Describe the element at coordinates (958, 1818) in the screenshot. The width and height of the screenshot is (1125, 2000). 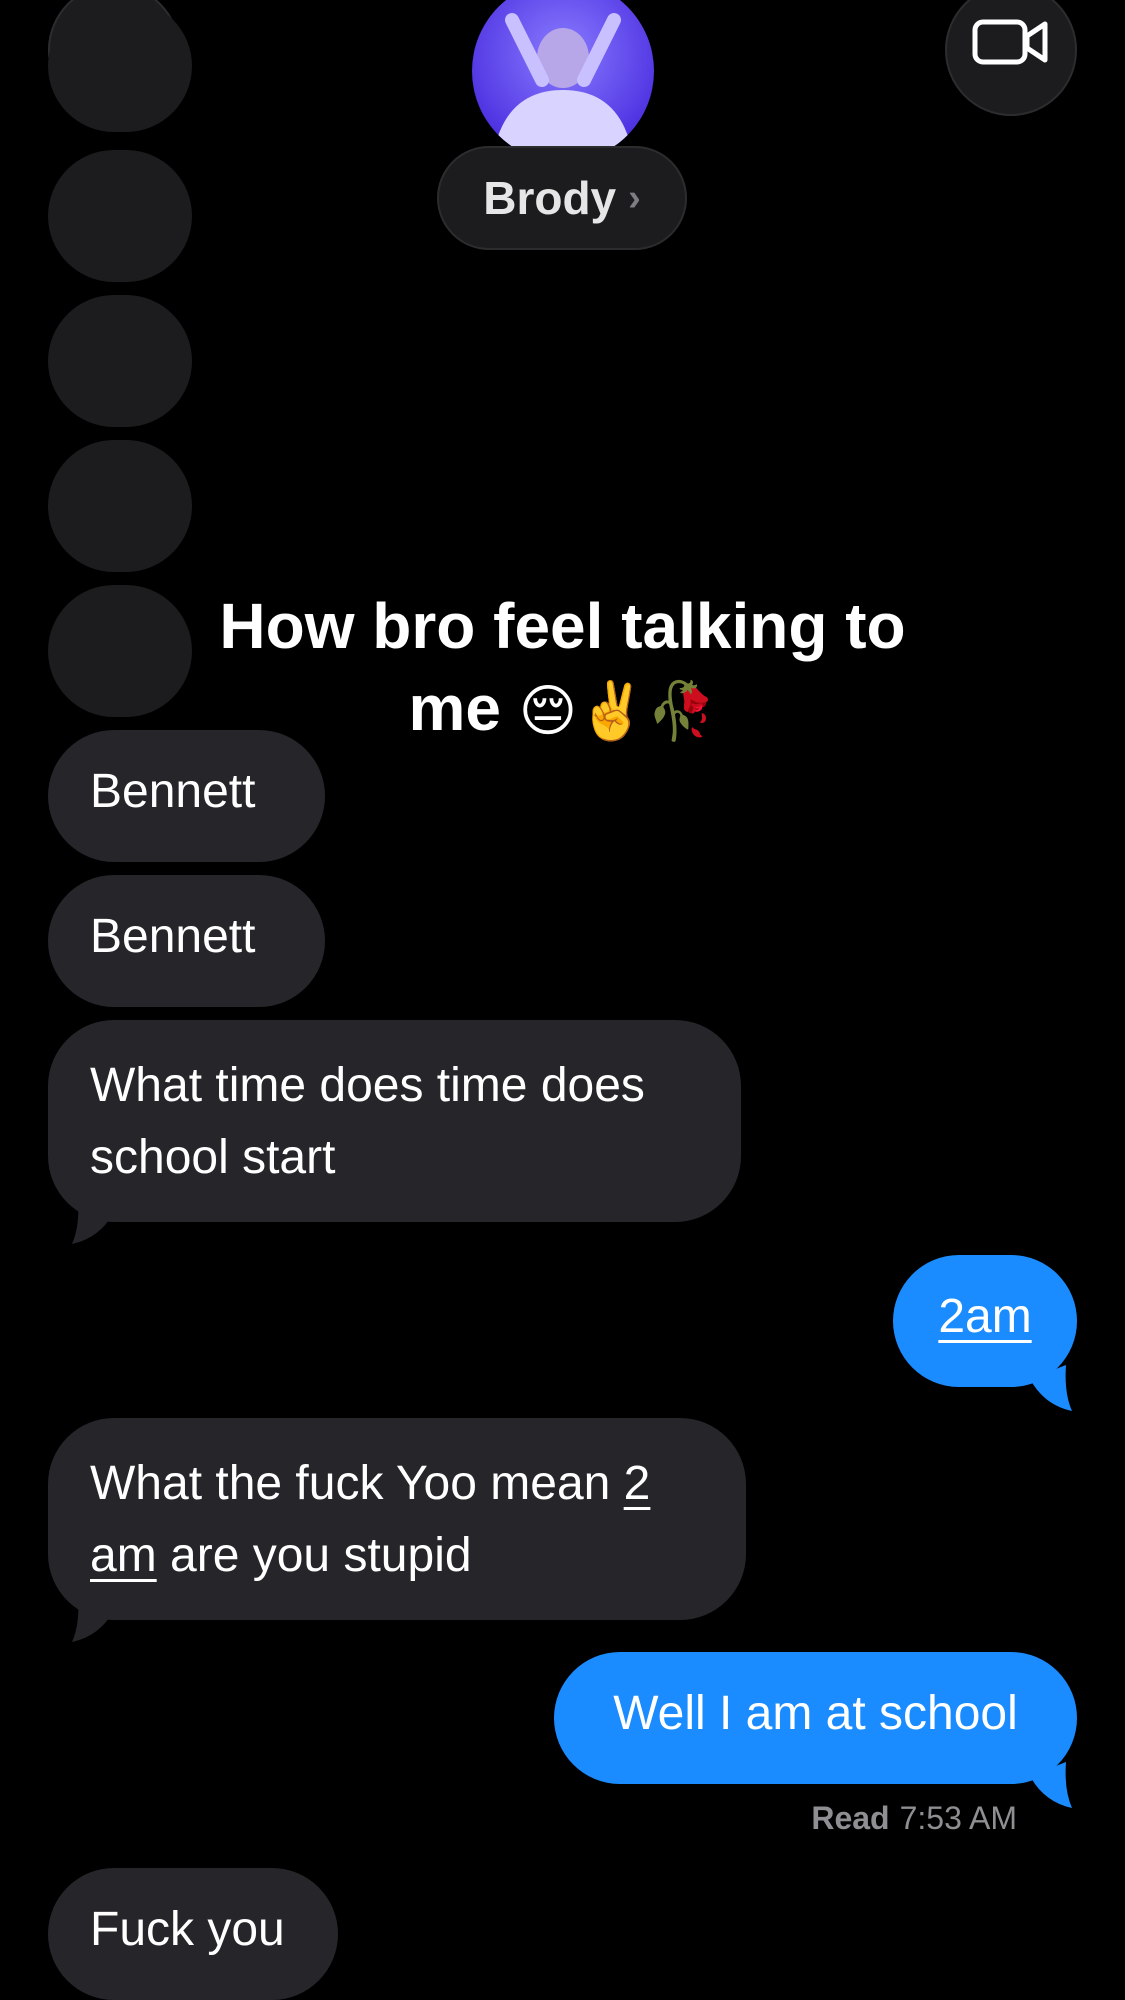
I see `read-receipt-time: 7:53 AM` at that location.